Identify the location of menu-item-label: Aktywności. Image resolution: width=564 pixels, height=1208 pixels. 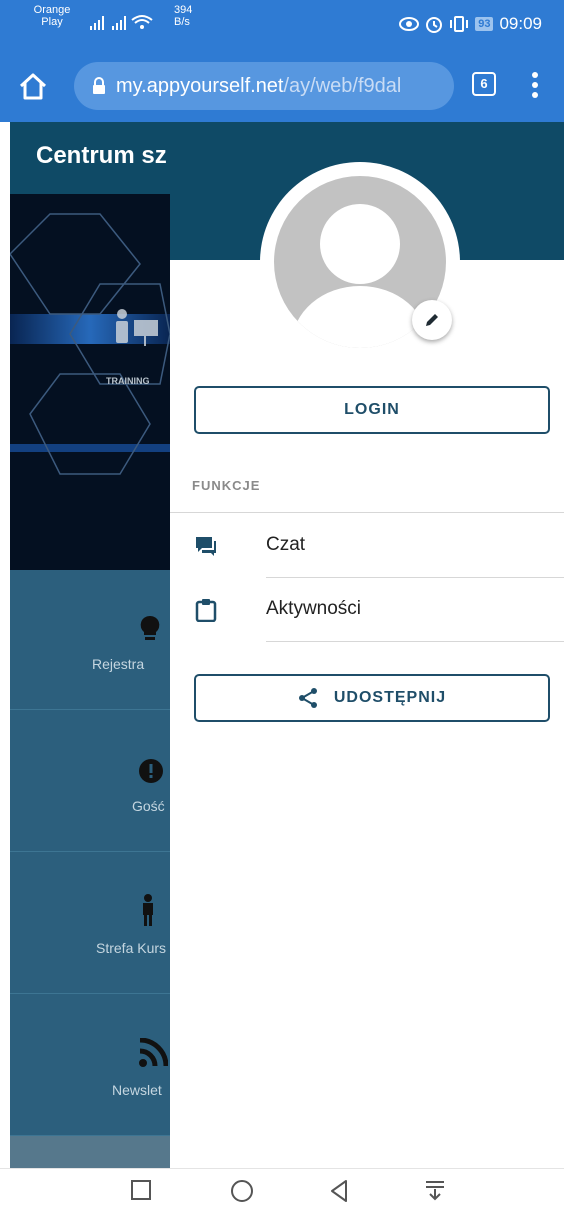
(314, 608).